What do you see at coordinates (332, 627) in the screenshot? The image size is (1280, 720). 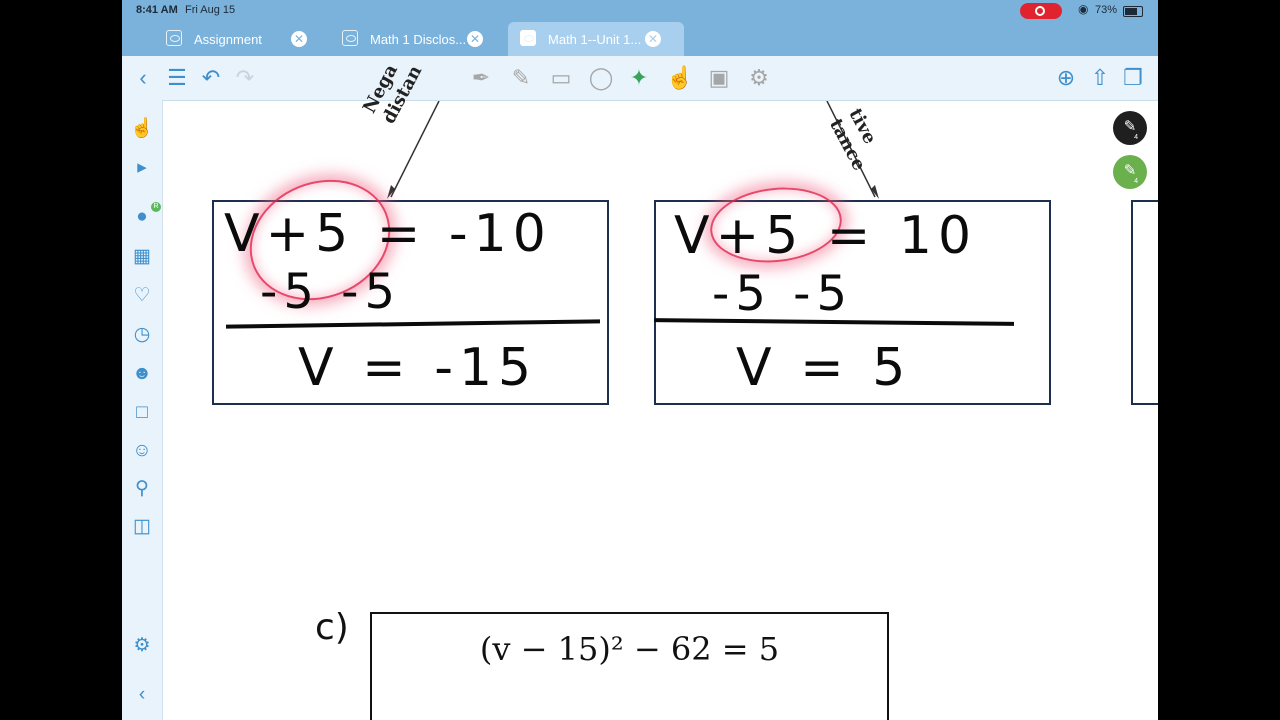 I see `problem-label: c)` at bounding box center [332, 627].